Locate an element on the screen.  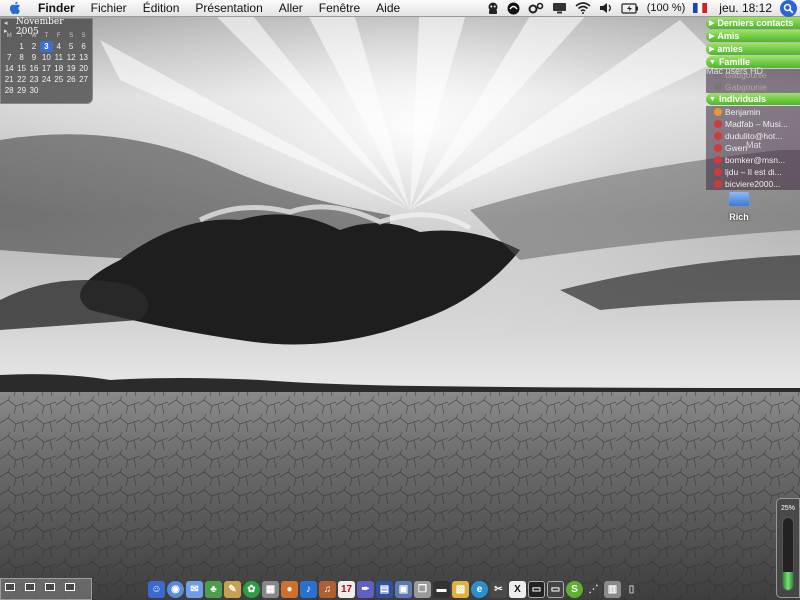
calendar-day: 7 is located at coordinates (9, 57).